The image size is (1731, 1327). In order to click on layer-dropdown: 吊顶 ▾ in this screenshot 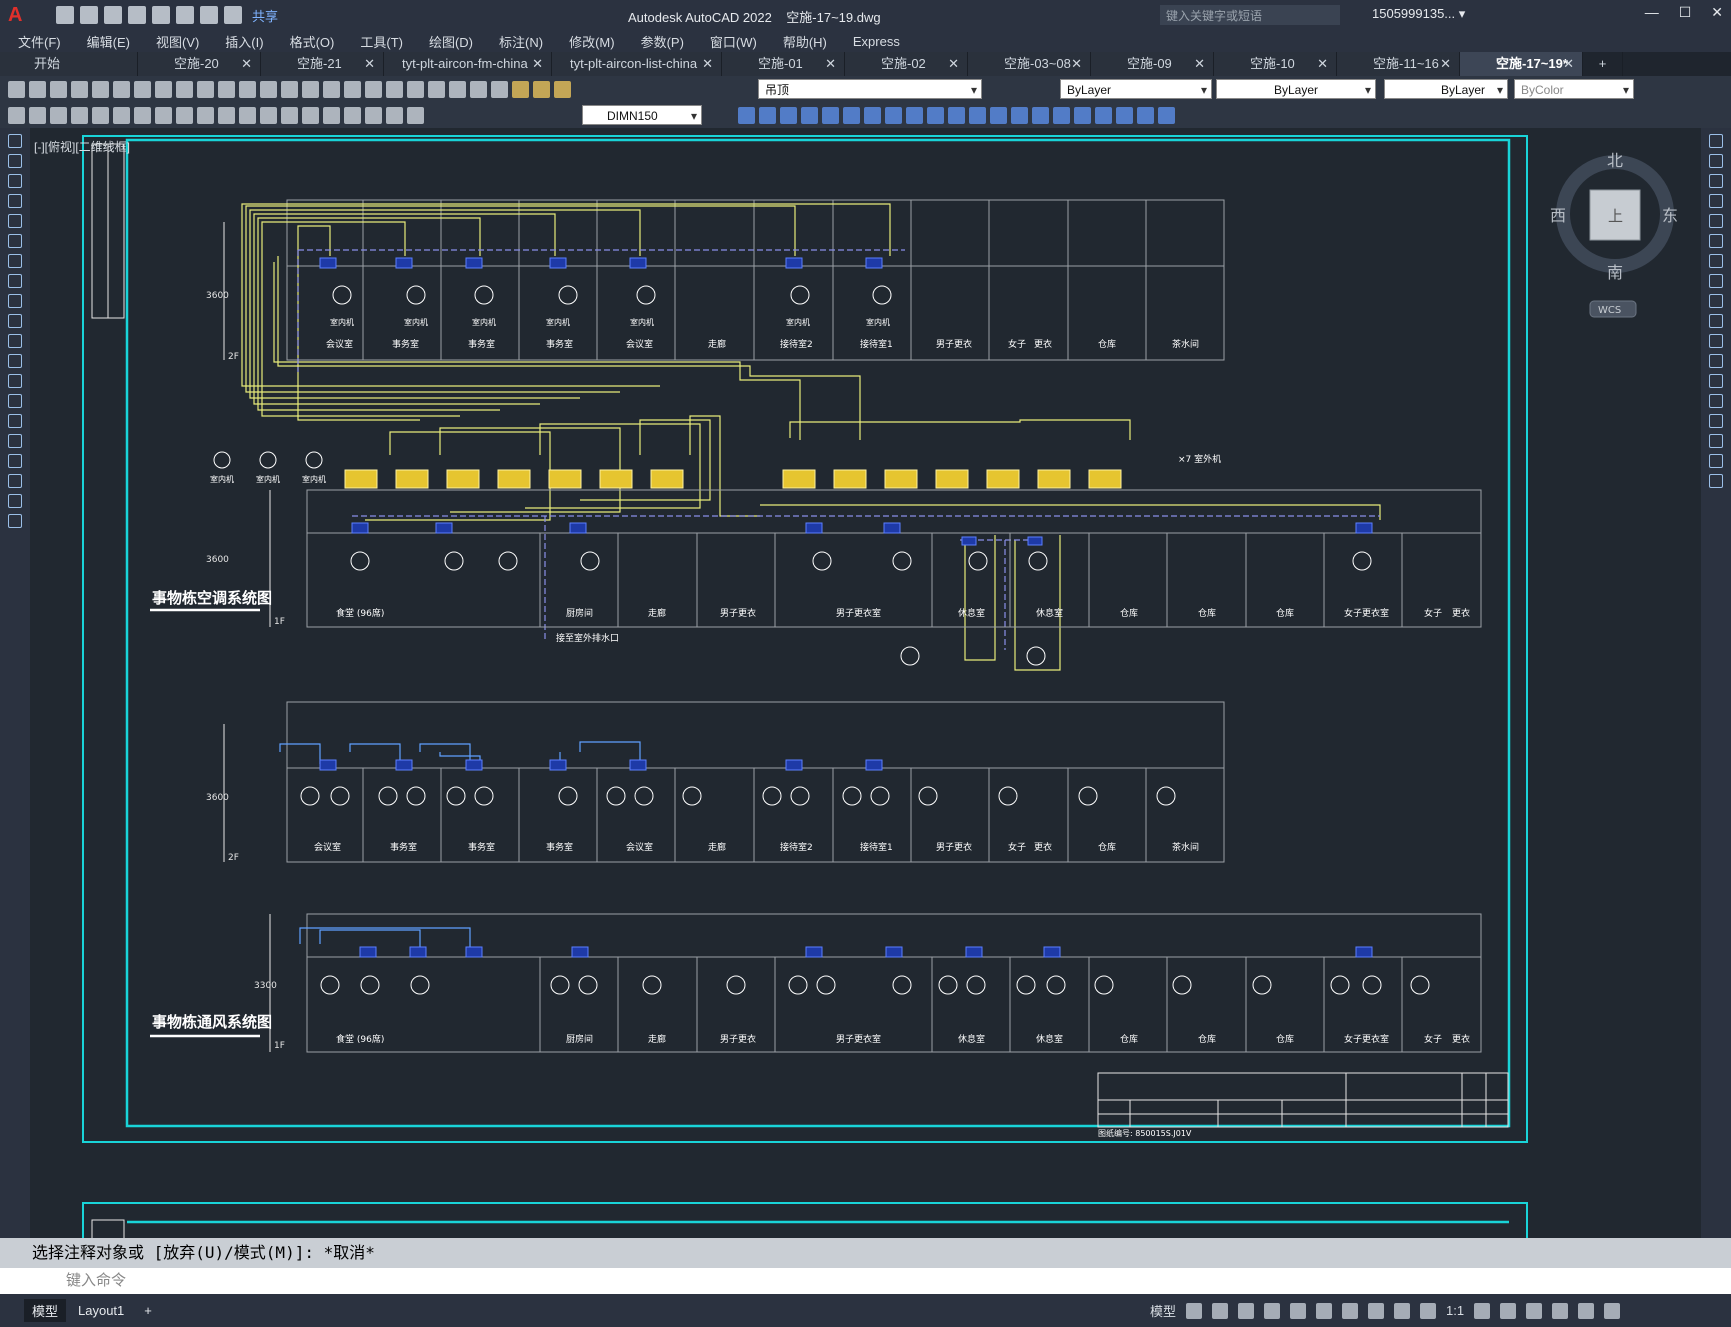, I will do `click(870, 89)`.